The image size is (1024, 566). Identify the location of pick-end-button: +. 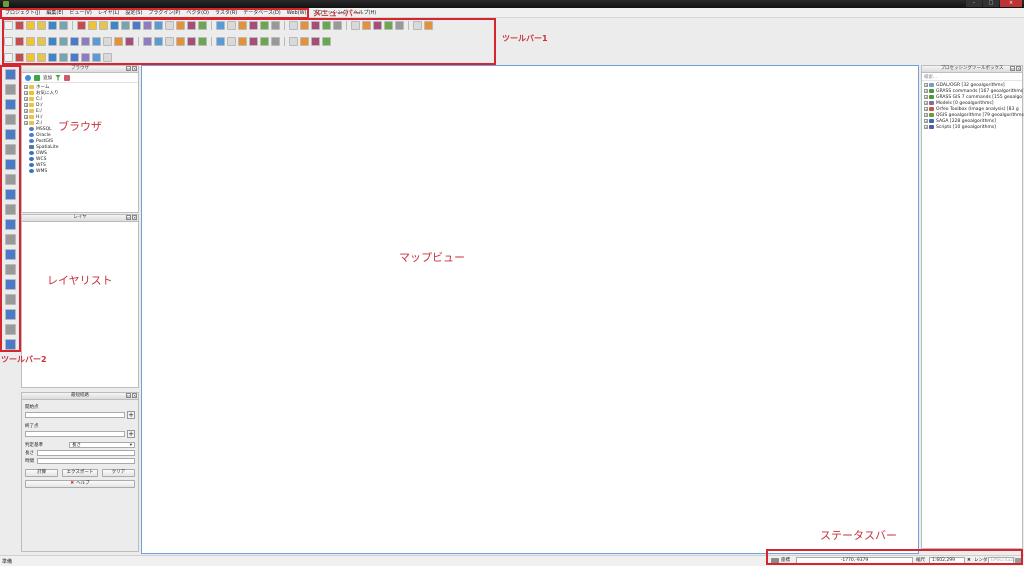
(131, 434).